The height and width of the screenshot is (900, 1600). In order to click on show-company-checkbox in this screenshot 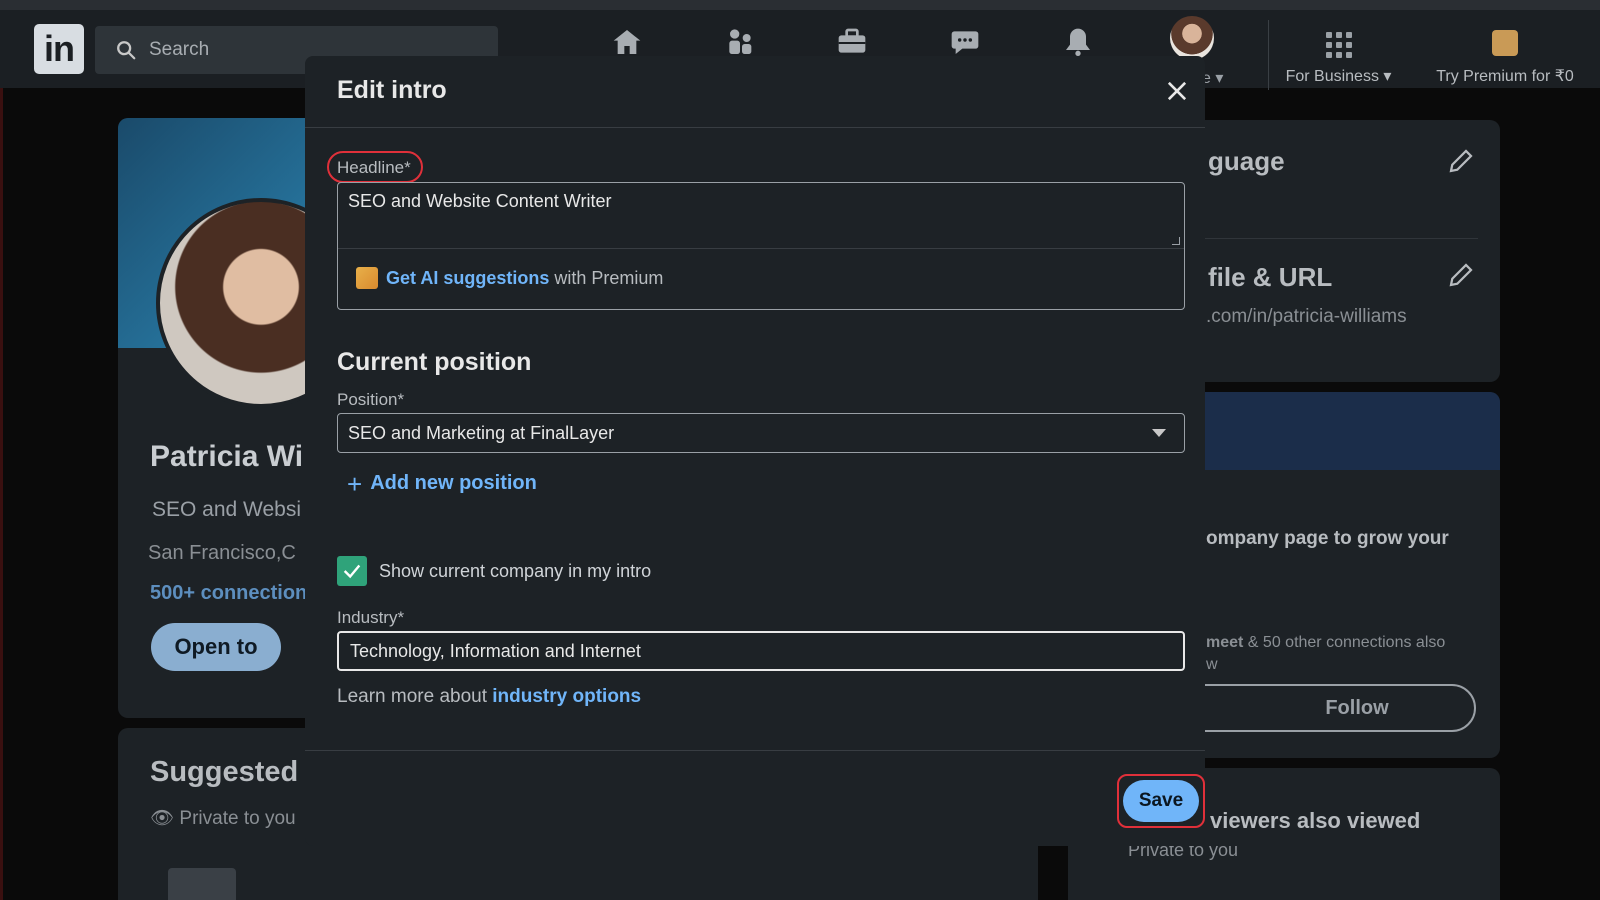, I will do `click(352, 571)`.